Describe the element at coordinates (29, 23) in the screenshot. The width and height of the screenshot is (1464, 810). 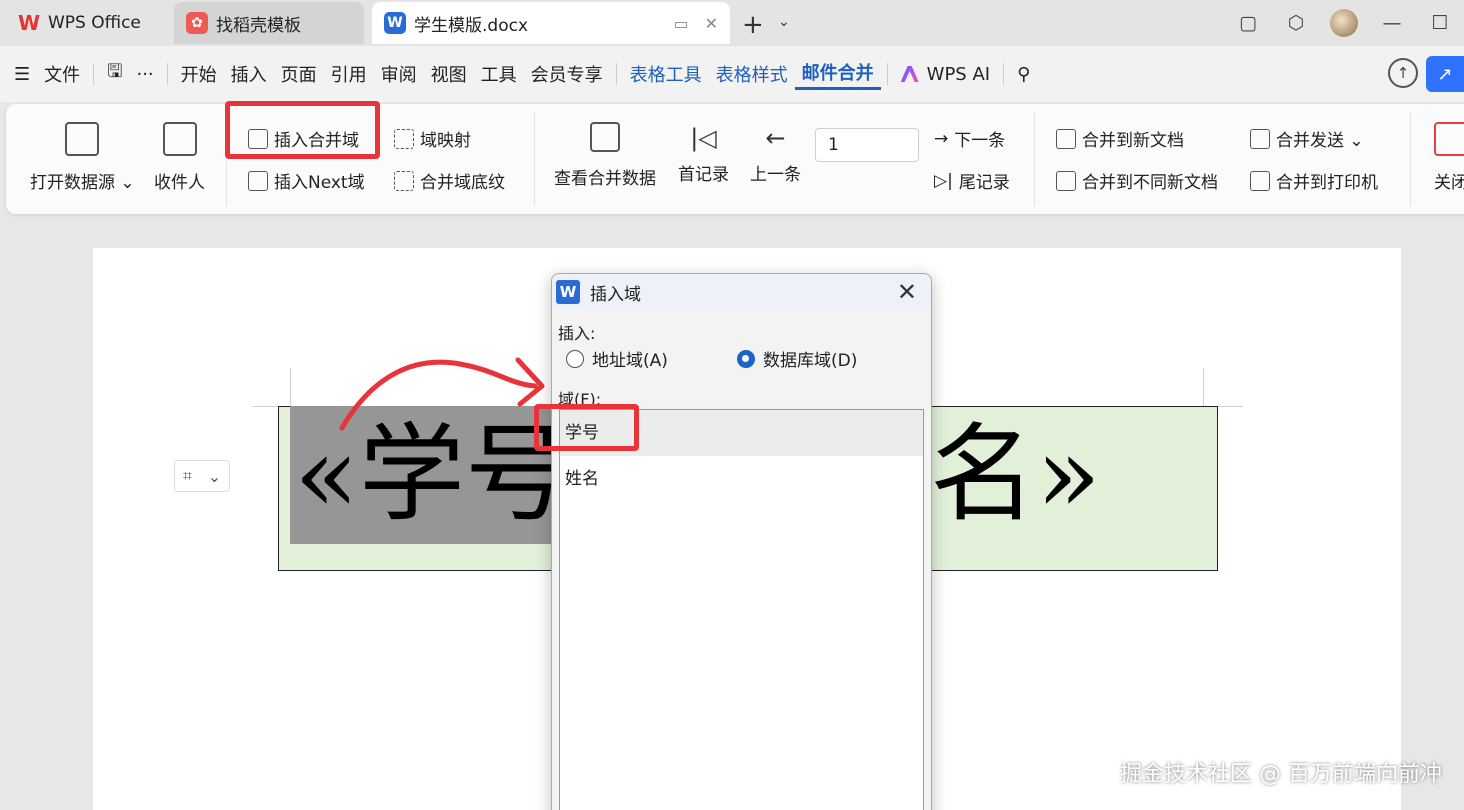
I see `wps-logo-icon: W` at that location.